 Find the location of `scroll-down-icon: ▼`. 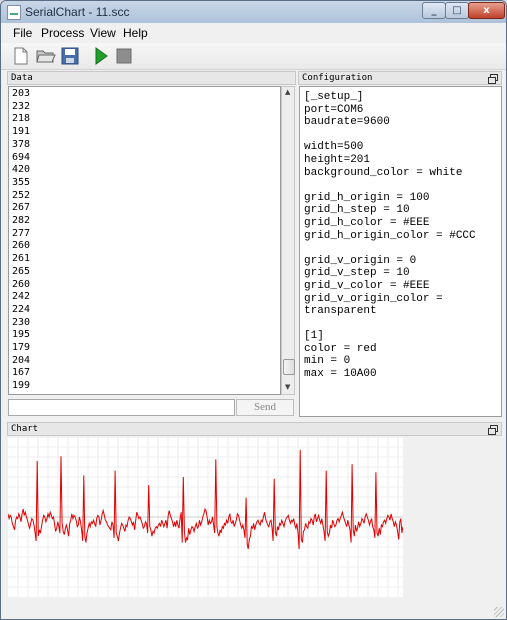

scroll-down-icon: ▼ is located at coordinates (287, 387).